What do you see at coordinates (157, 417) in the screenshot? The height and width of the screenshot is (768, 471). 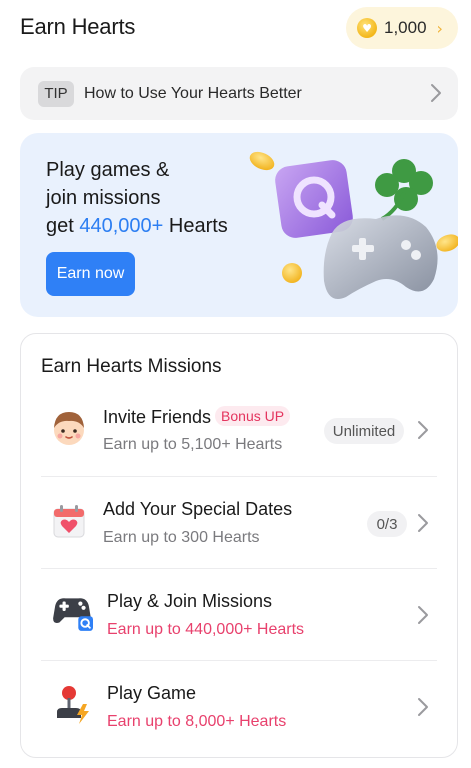 I see `mission-title-text: Invite Friends` at bounding box center [157, 417].